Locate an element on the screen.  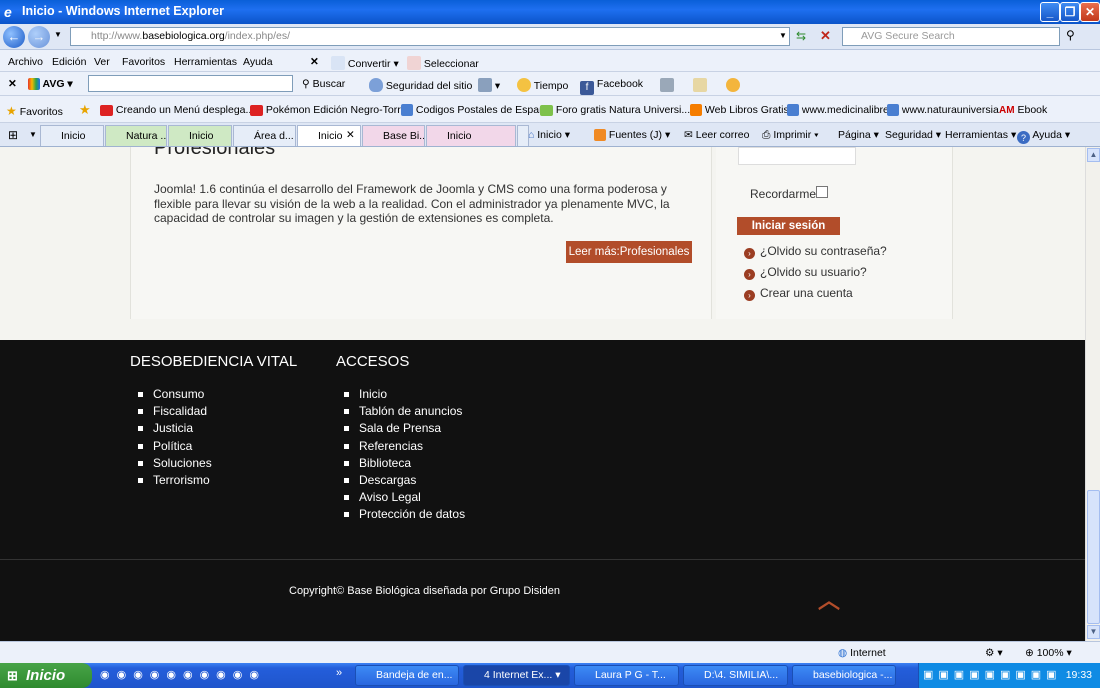
calculator-icon is located at coordinates (667, 85).